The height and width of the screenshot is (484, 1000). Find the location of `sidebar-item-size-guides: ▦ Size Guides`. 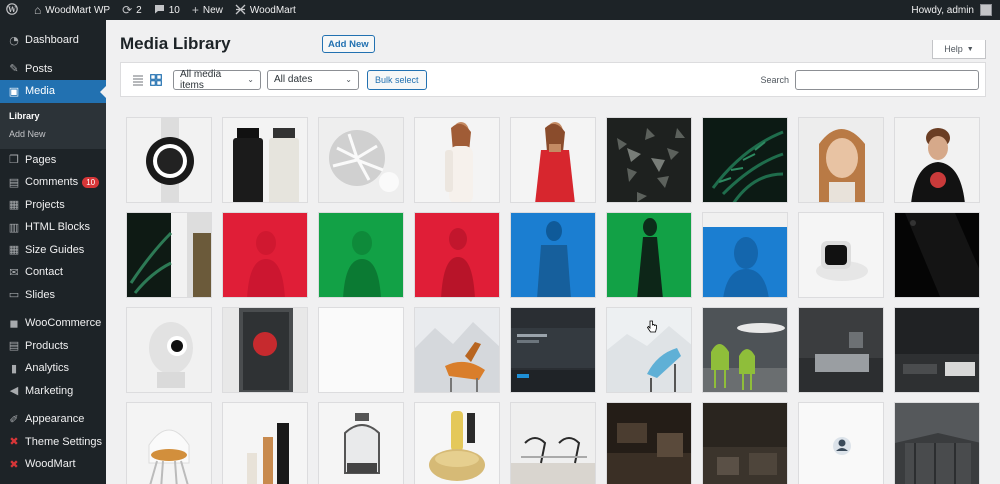

sidebar-item-size-guides: ▦ Size Guides is located at coordinates (53, 250).